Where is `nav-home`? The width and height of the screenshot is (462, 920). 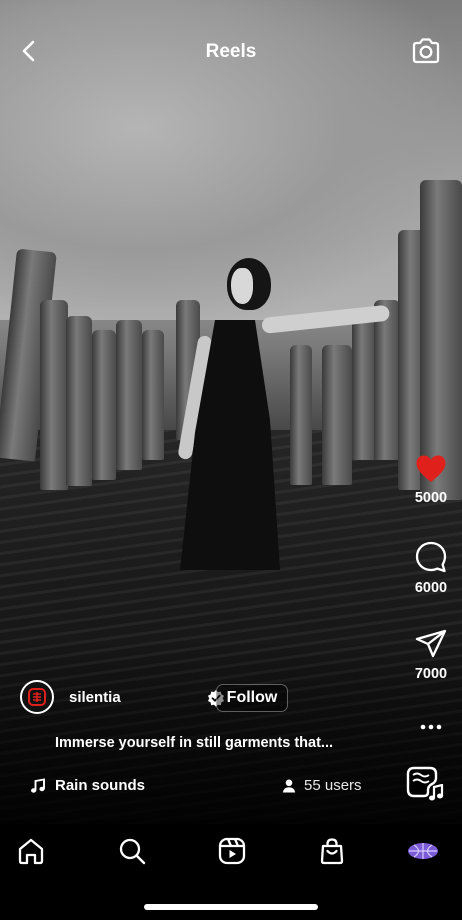
nav-home is located at coordinates (31, 851).